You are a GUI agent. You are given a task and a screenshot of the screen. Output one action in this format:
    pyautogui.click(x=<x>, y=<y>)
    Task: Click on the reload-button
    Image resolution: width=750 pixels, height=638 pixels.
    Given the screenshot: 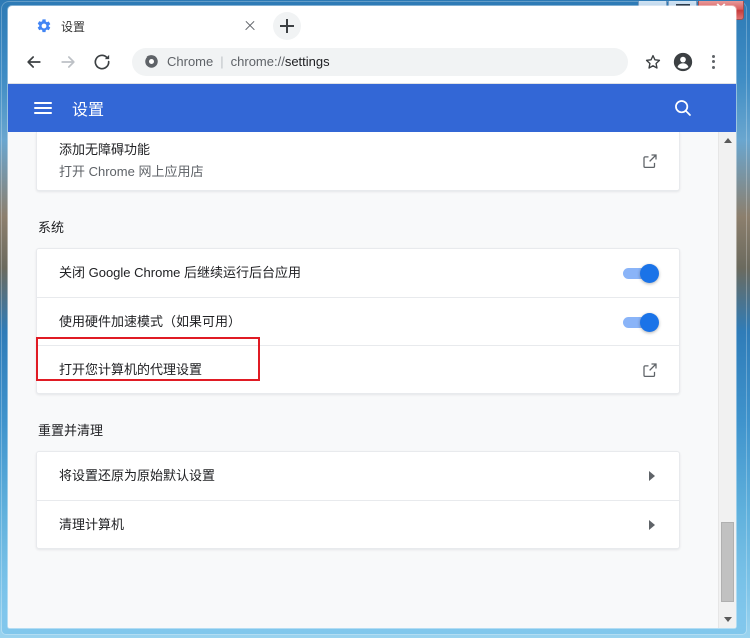 What is the action you would take?
    pyautogui.click(x=102, y=62)
    